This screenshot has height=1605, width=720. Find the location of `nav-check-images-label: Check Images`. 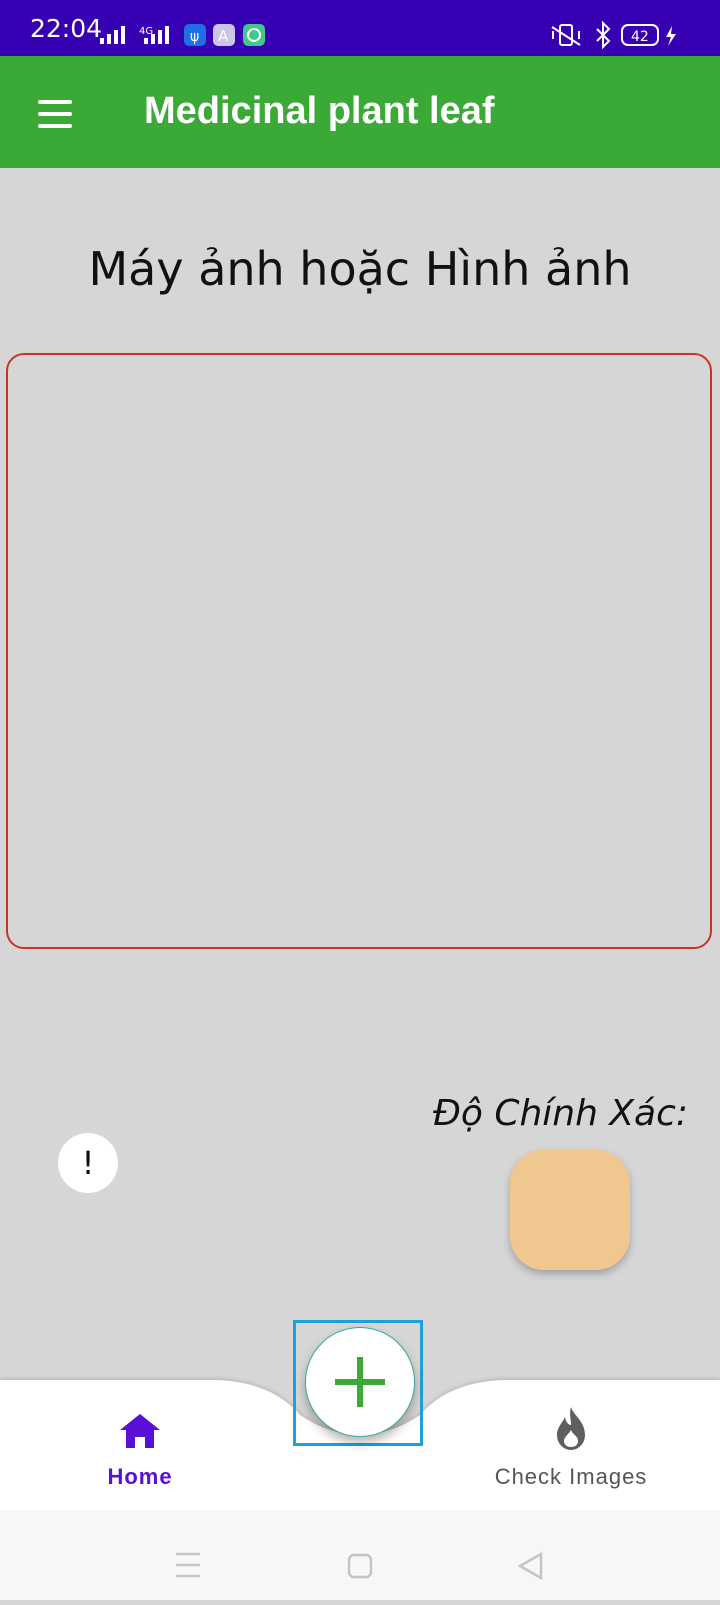

nav-check-images-label: Check Images is located at coordinates (571, 1476).